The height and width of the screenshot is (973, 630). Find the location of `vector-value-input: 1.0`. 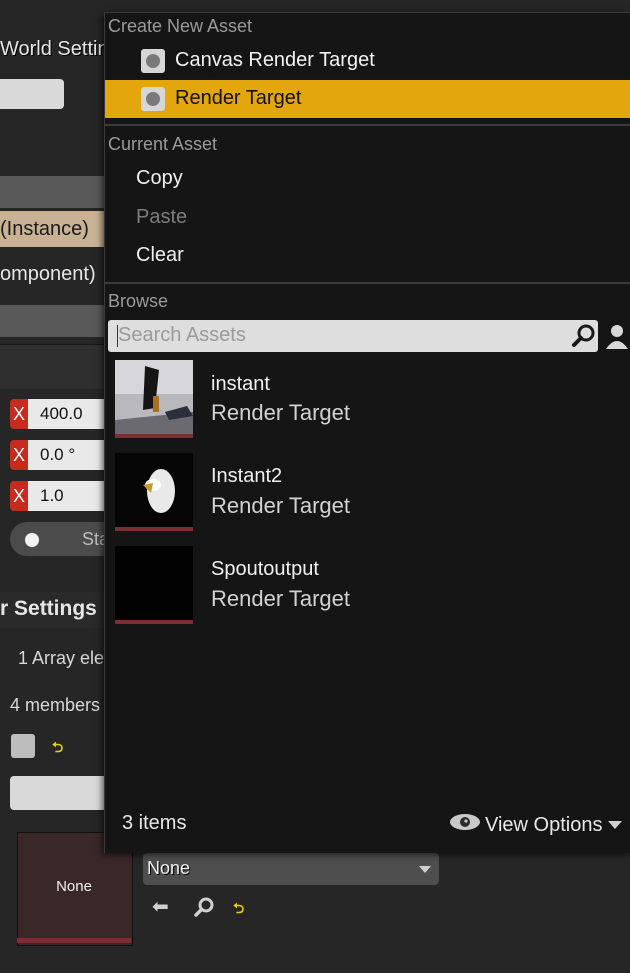

vector-value-input: 1.0 is located at coordinates (66, 496).